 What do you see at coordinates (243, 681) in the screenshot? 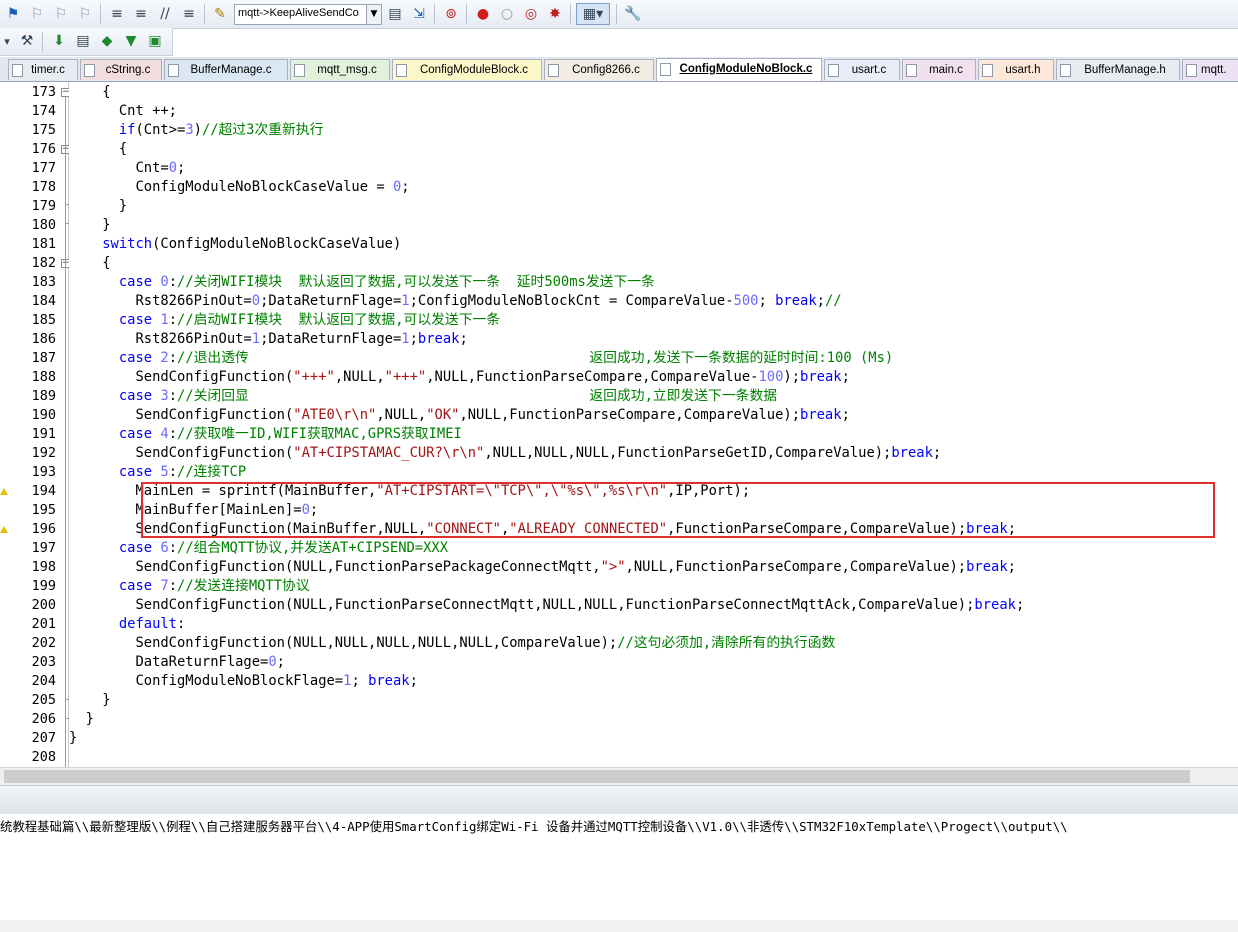
I see `code-line: ConfigModuleNoBlockFlage=1; break;` at bounding box center [243, 681].